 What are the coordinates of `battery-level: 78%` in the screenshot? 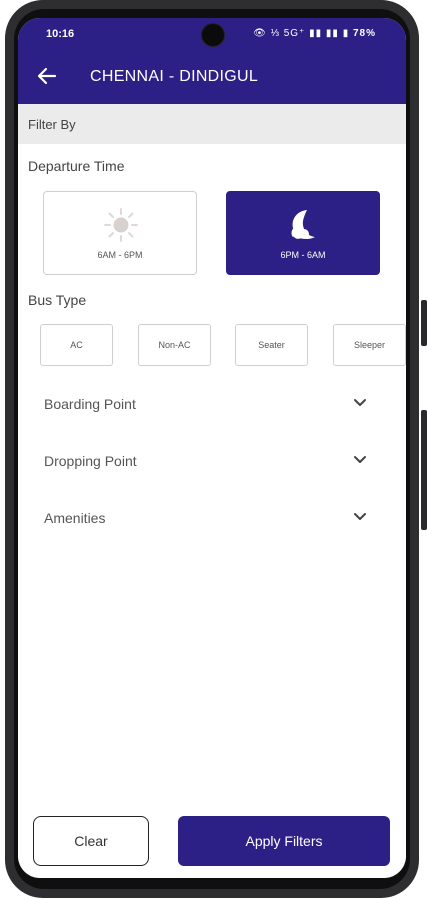 It's located at (364, 33).